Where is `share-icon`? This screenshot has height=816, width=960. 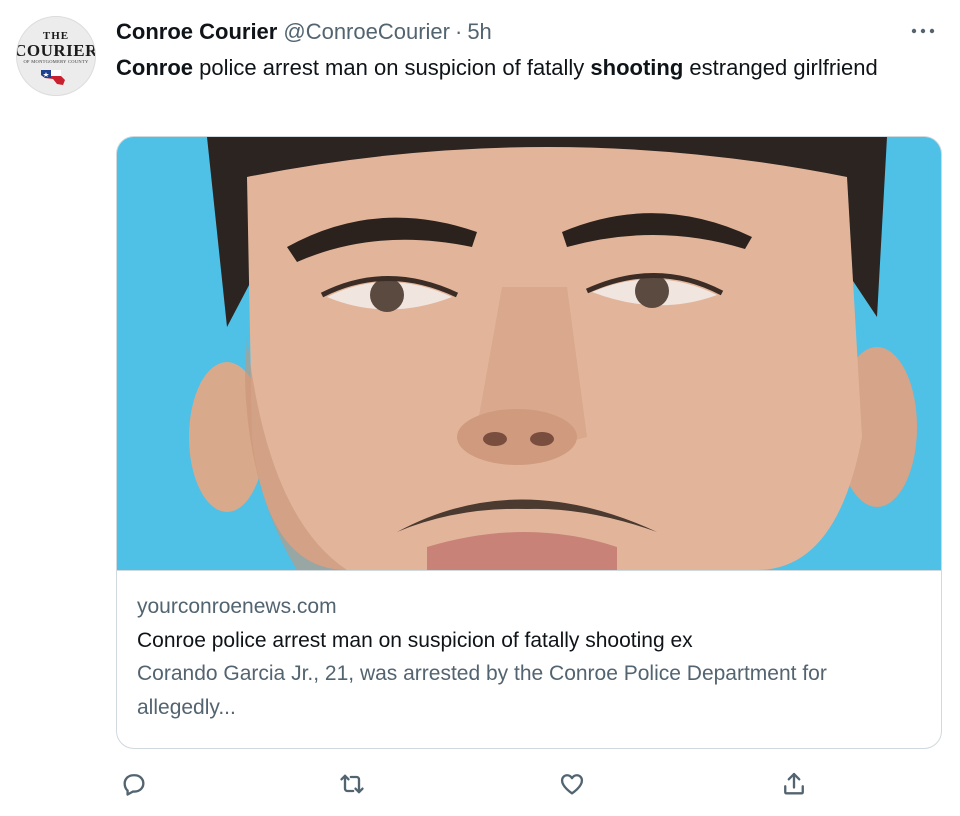
share-icon is located at coordinates (794, 783).